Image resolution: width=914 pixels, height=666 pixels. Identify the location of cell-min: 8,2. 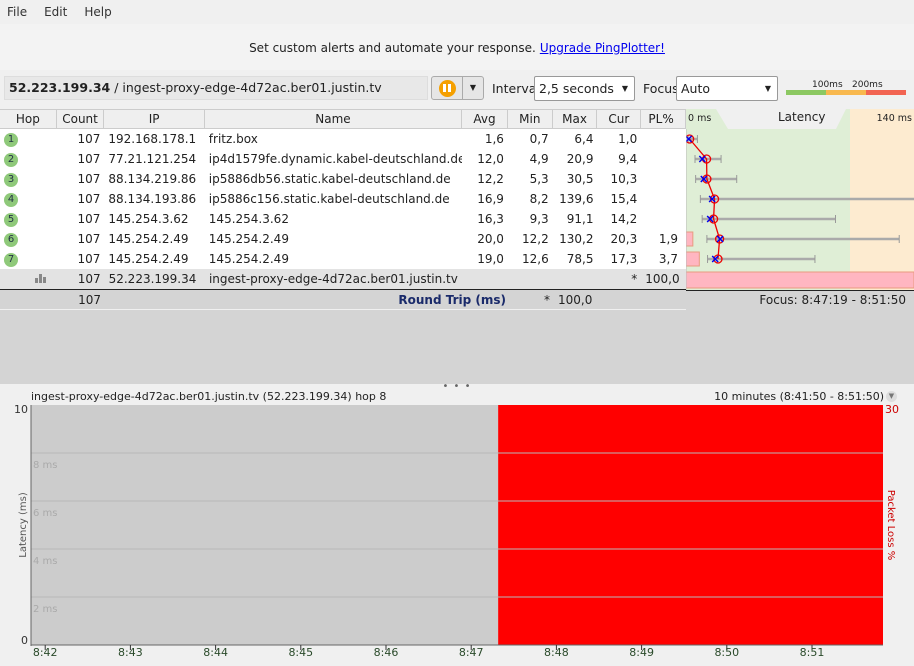
(539, 199).